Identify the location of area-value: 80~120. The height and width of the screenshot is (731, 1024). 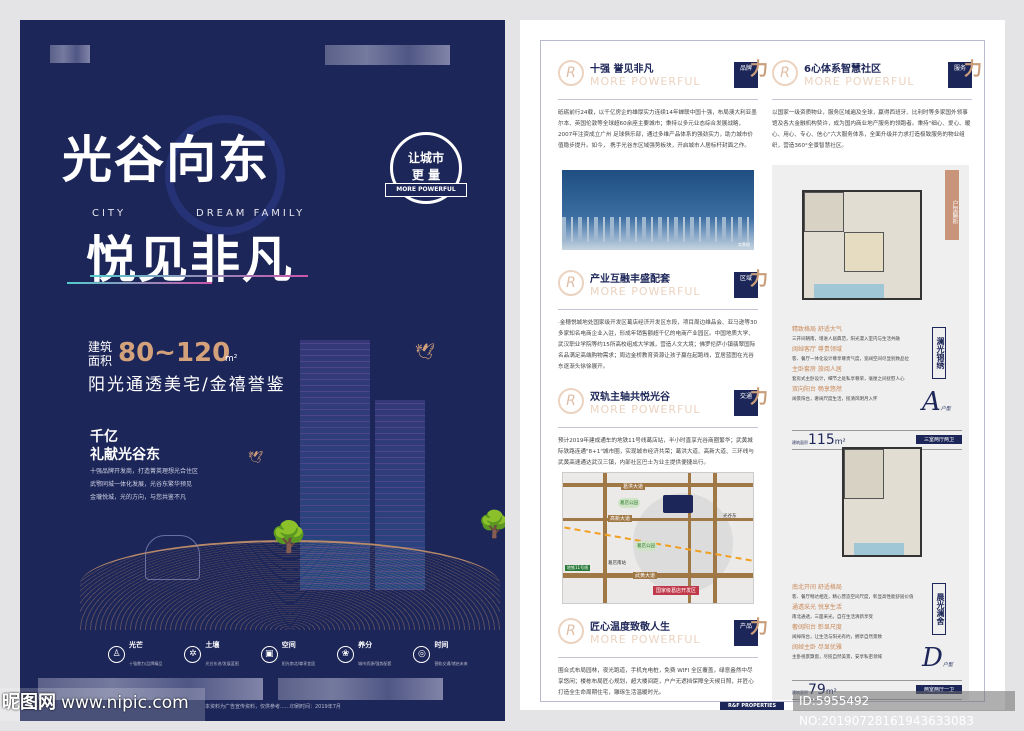
(174, 353).